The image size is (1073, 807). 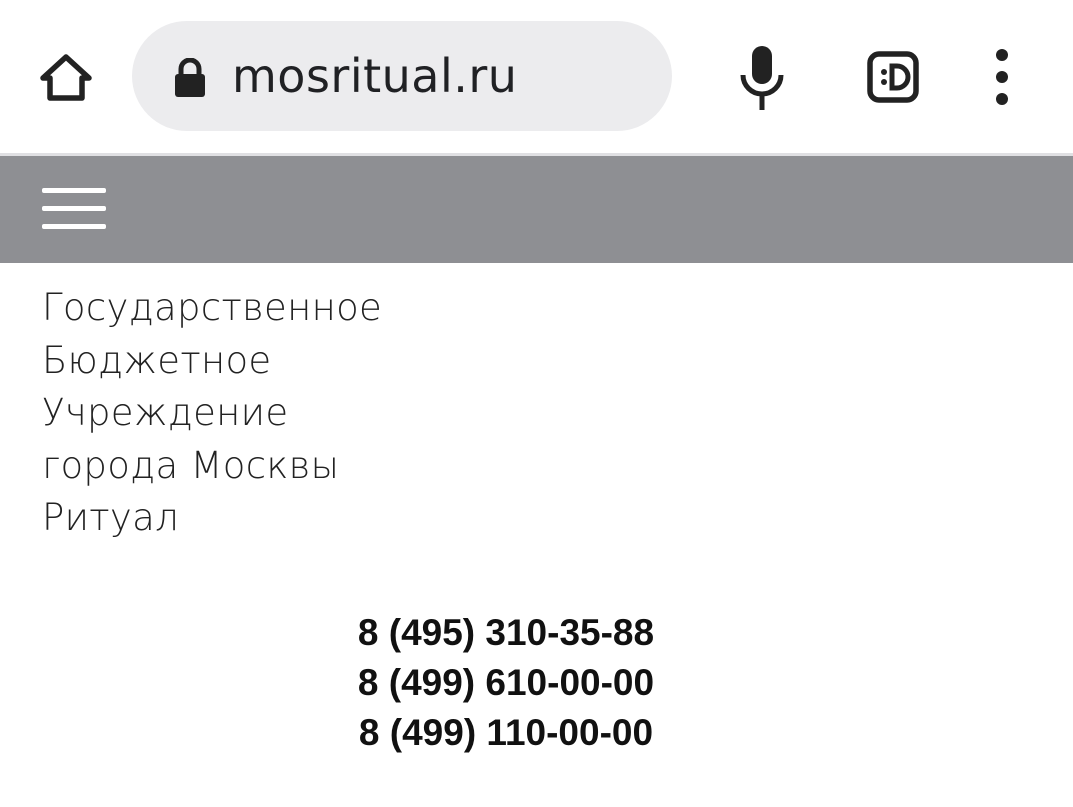 I want to click on home-button, so click(x=66, y=78).